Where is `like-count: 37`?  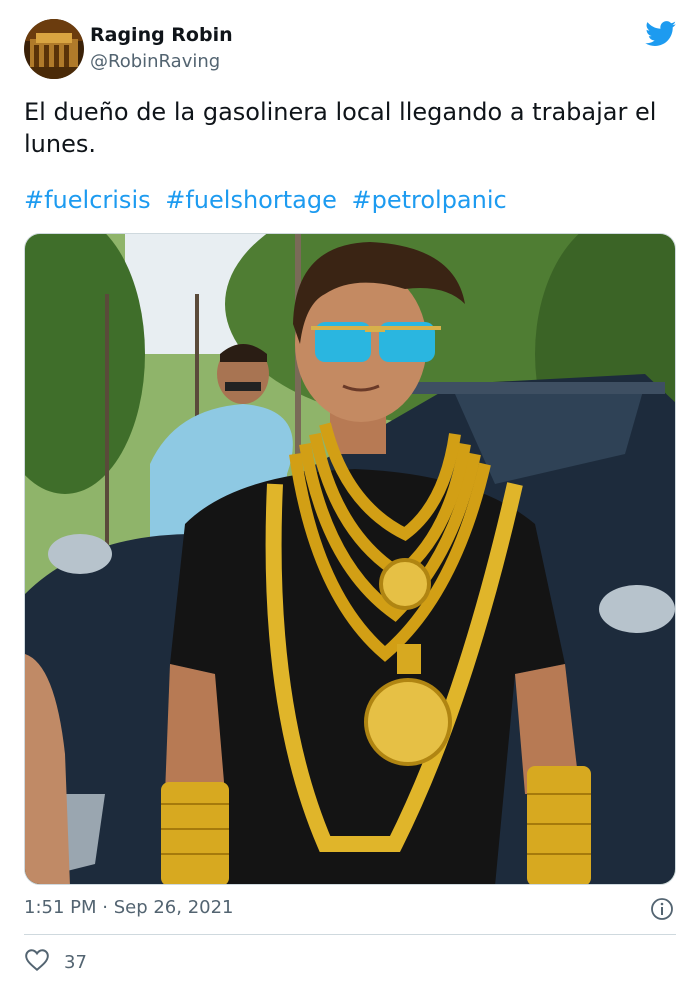 like-count: 37 is located at coordinates (75, 962).